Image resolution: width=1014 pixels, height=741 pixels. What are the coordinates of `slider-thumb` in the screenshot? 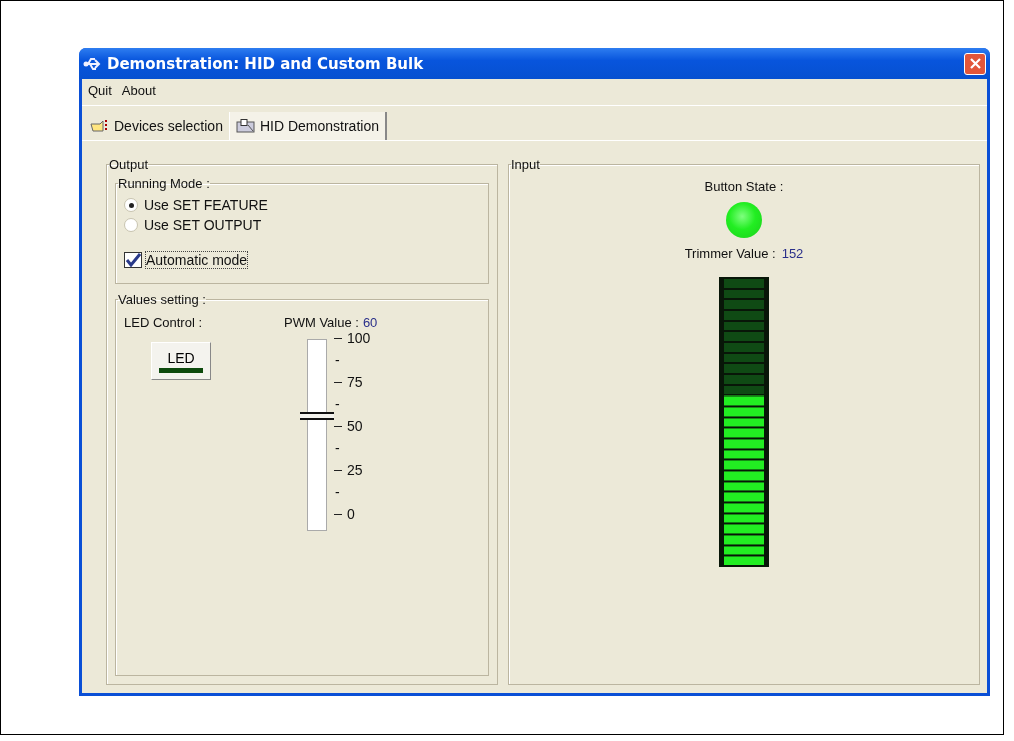 It's located at (317, 416).